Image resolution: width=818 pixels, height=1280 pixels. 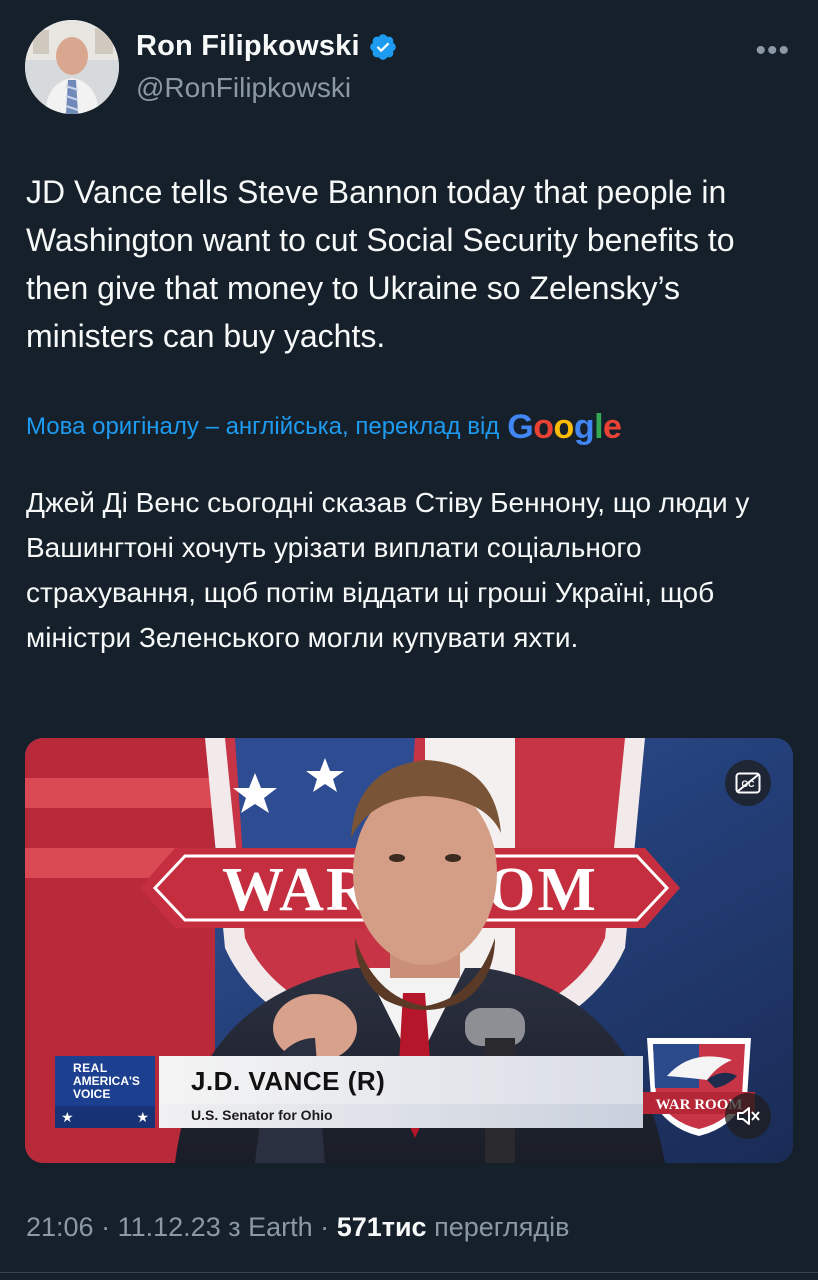 I want to click on views-label: переглядів, so click(x=502, y=1227).